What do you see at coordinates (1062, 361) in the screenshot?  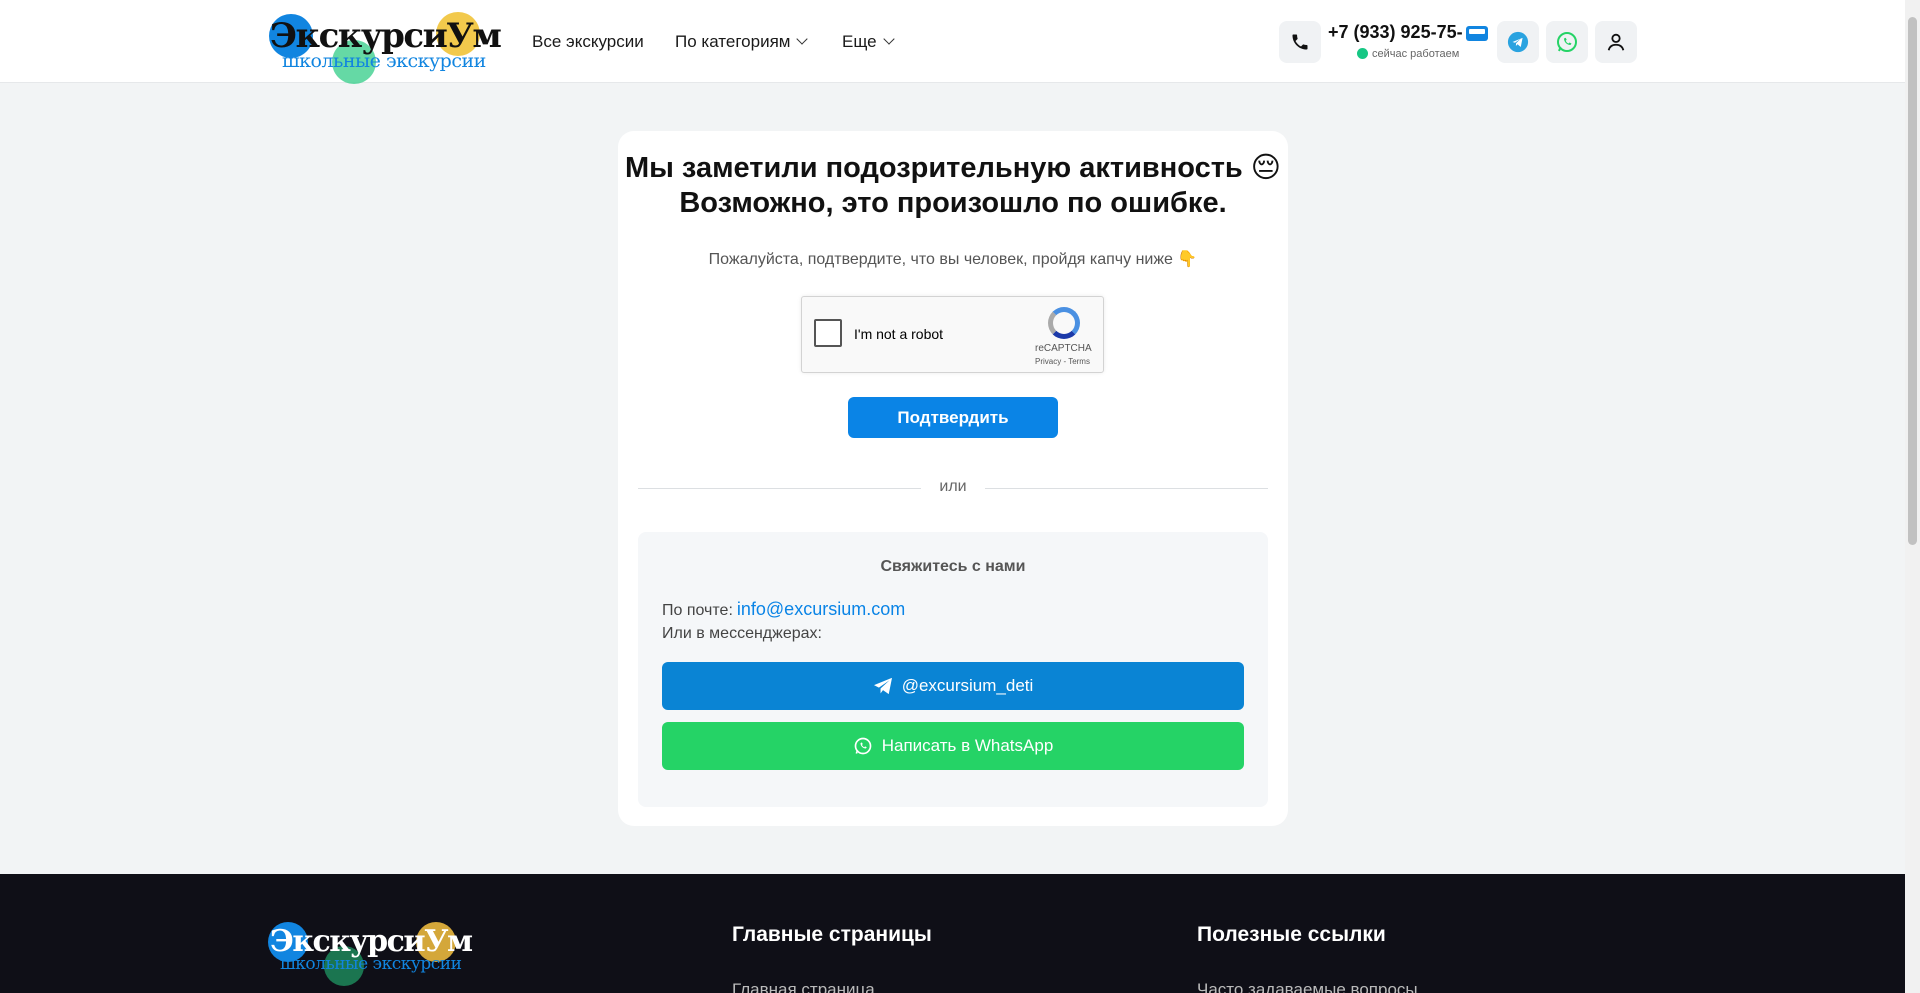 I see `recaptcha-privacy-terms: Privacy - Terms` at bounding box center [1062, 361].